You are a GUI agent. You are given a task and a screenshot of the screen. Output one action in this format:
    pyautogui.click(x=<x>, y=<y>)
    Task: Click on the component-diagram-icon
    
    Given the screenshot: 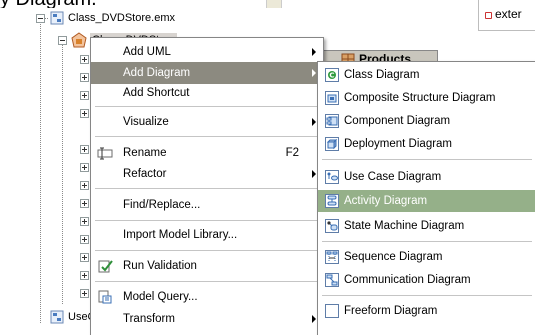 What is the action you would take?
    pyautogui.click(x=332, y=121)
    